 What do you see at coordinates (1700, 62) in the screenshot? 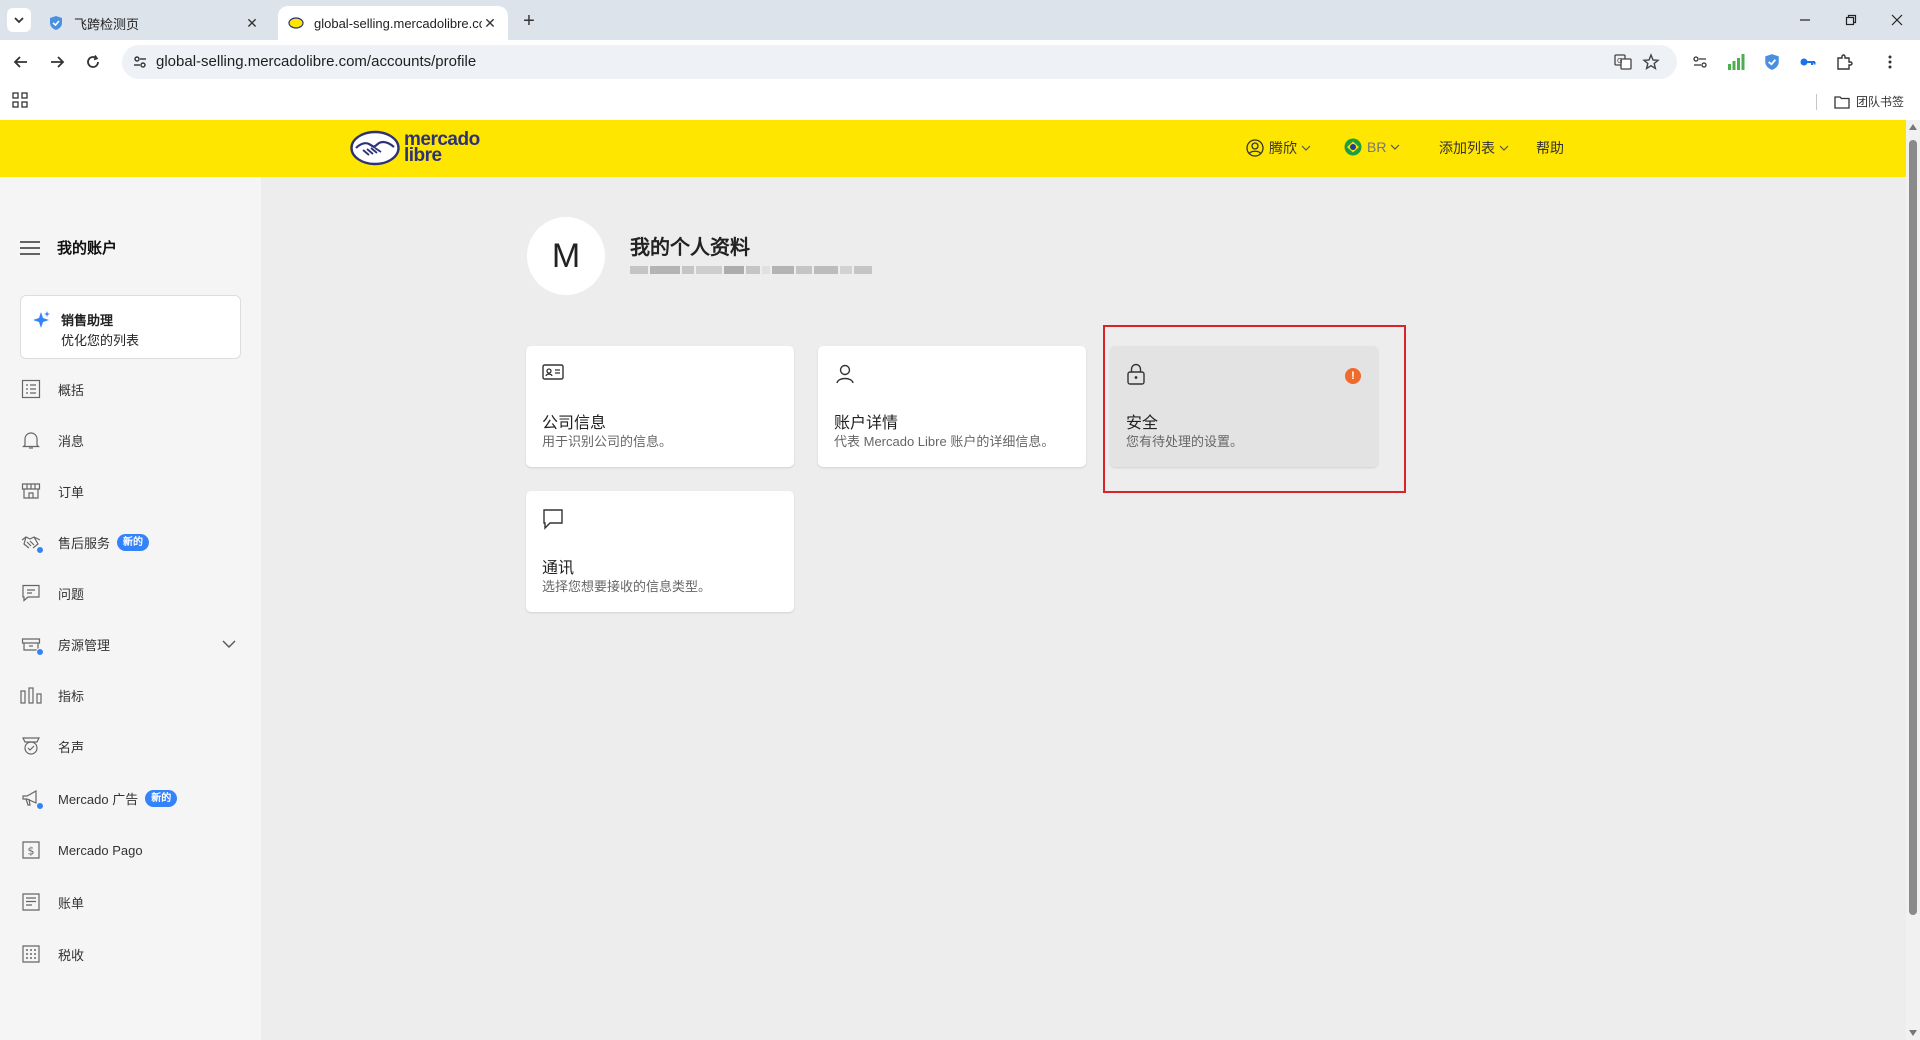
I see `tab-groups-icon` at bounding box center [1700, 62].